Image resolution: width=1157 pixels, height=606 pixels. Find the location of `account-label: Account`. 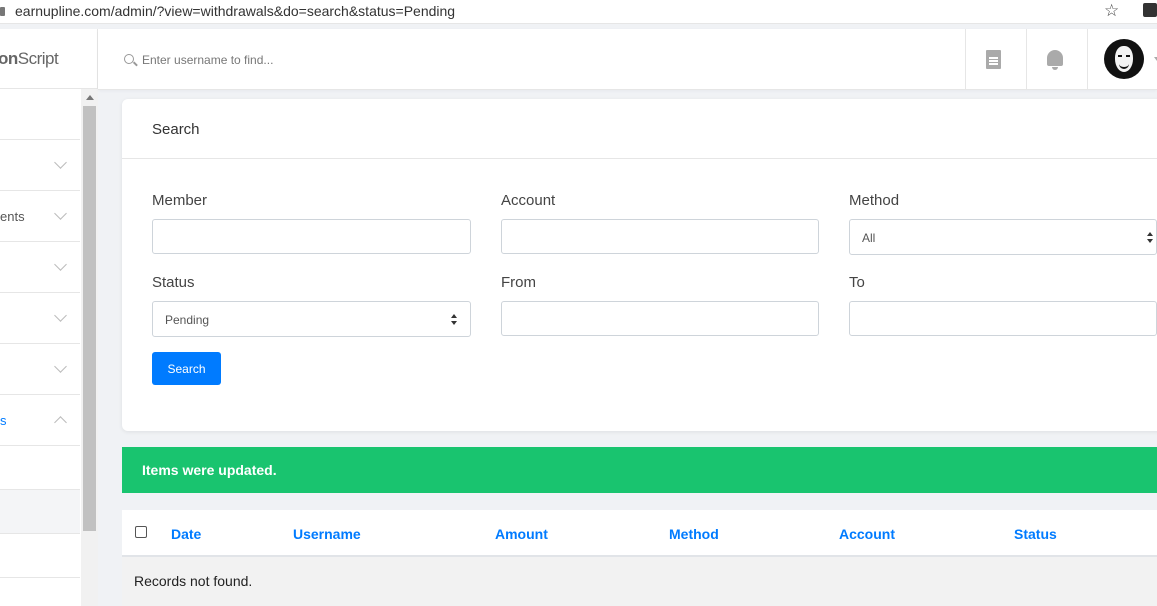

account-label: Account is located at coordinates (528, 200).